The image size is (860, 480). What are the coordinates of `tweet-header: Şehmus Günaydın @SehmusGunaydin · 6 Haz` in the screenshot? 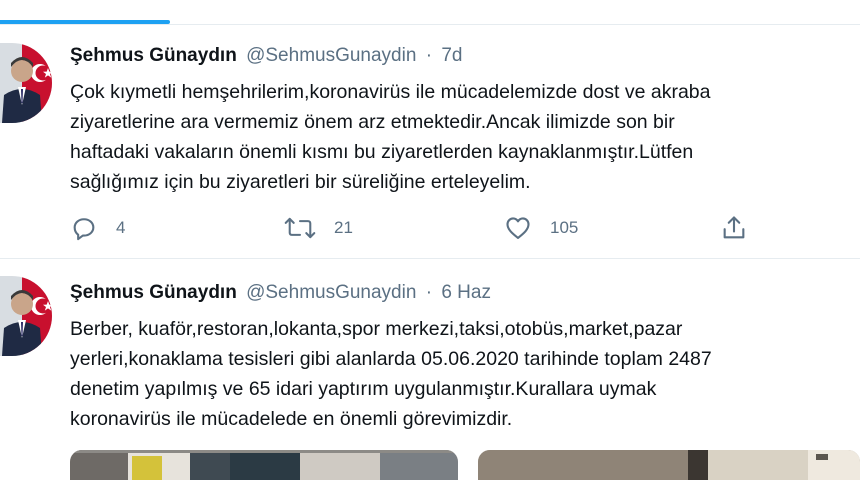 It's located at (280, 293).